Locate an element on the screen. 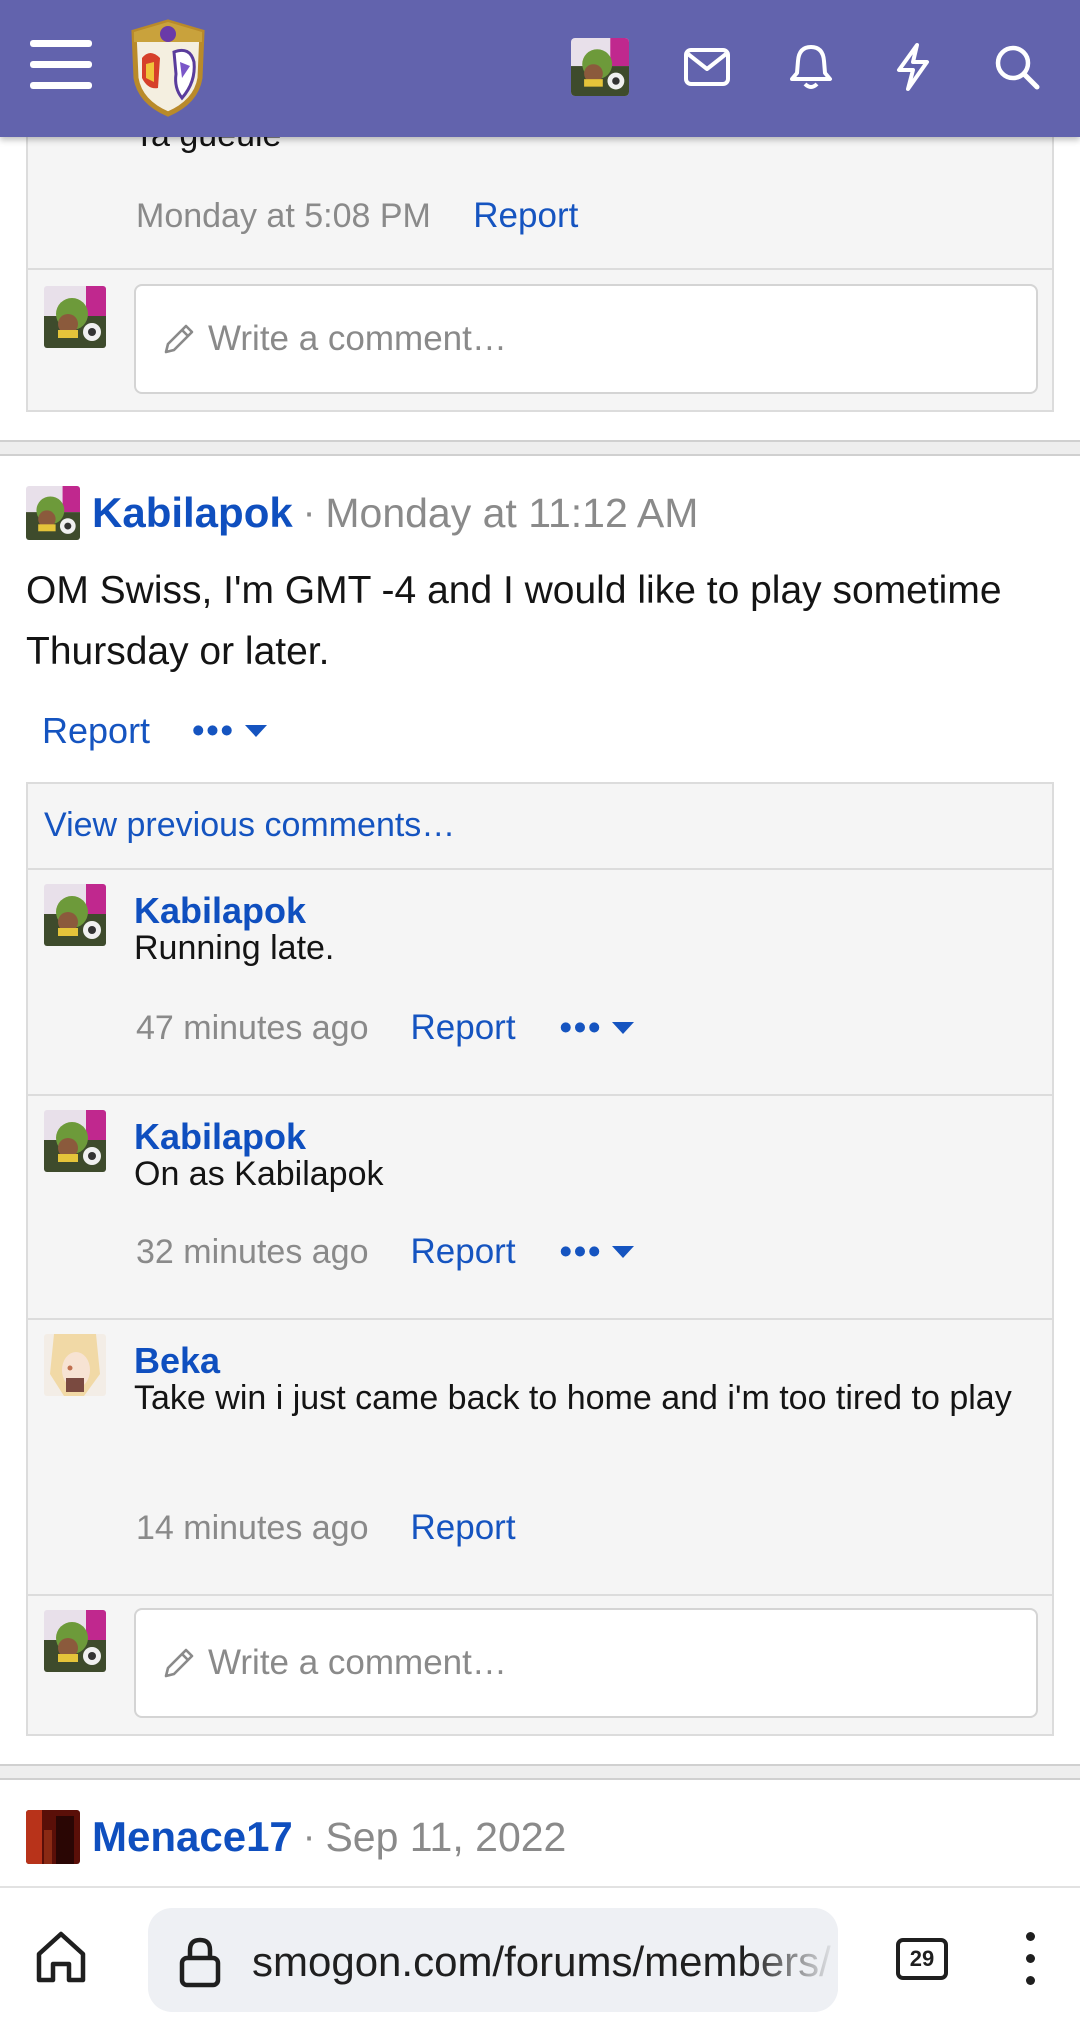  bell-icon is located at coordinates (811, 67).